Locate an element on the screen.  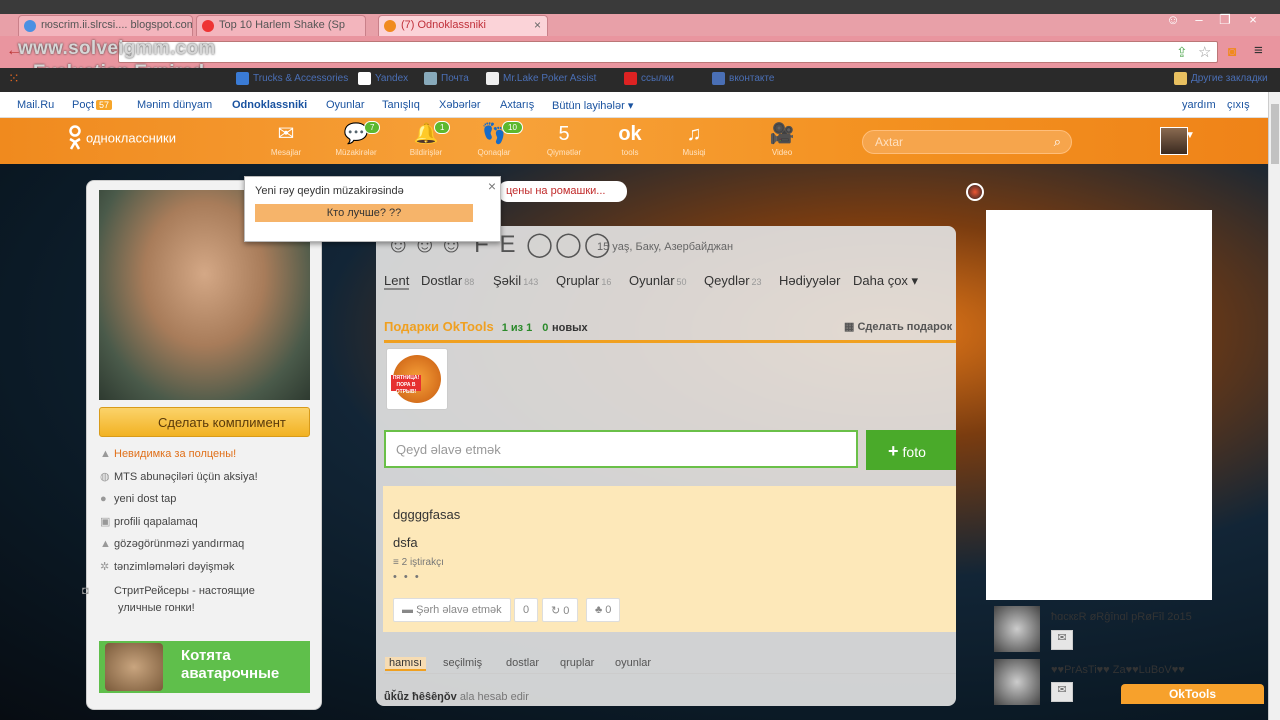
browser-tab: rюscrim.ii.slrcsi.... blogspot.com is located at coordinates (105, 25).